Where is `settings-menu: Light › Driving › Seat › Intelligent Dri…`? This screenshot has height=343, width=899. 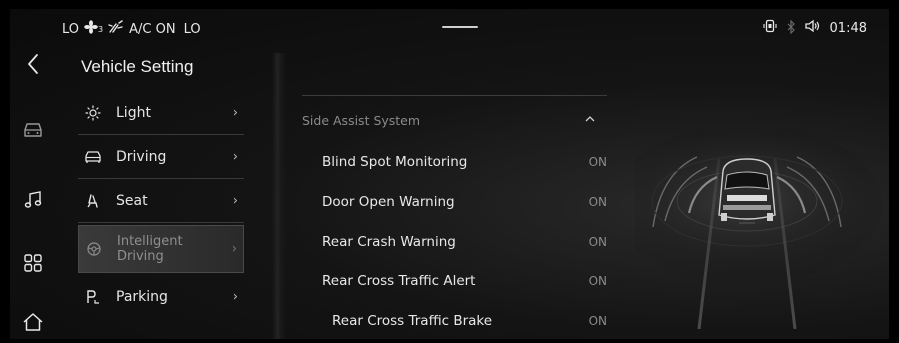
settings-menu: Light › Driving › Seat › Intelligent Dri… is located at coordinates (161, 205).